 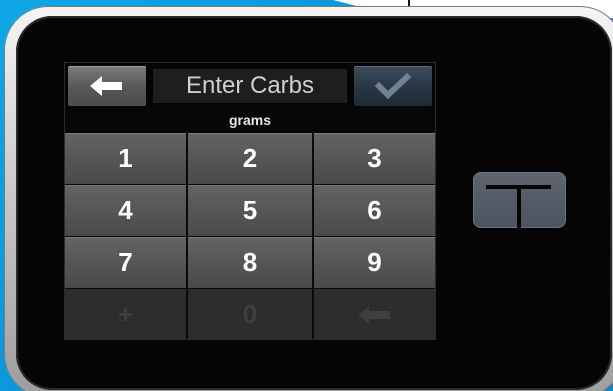 I want to click on key-backspace, so click(x=374, y=314).